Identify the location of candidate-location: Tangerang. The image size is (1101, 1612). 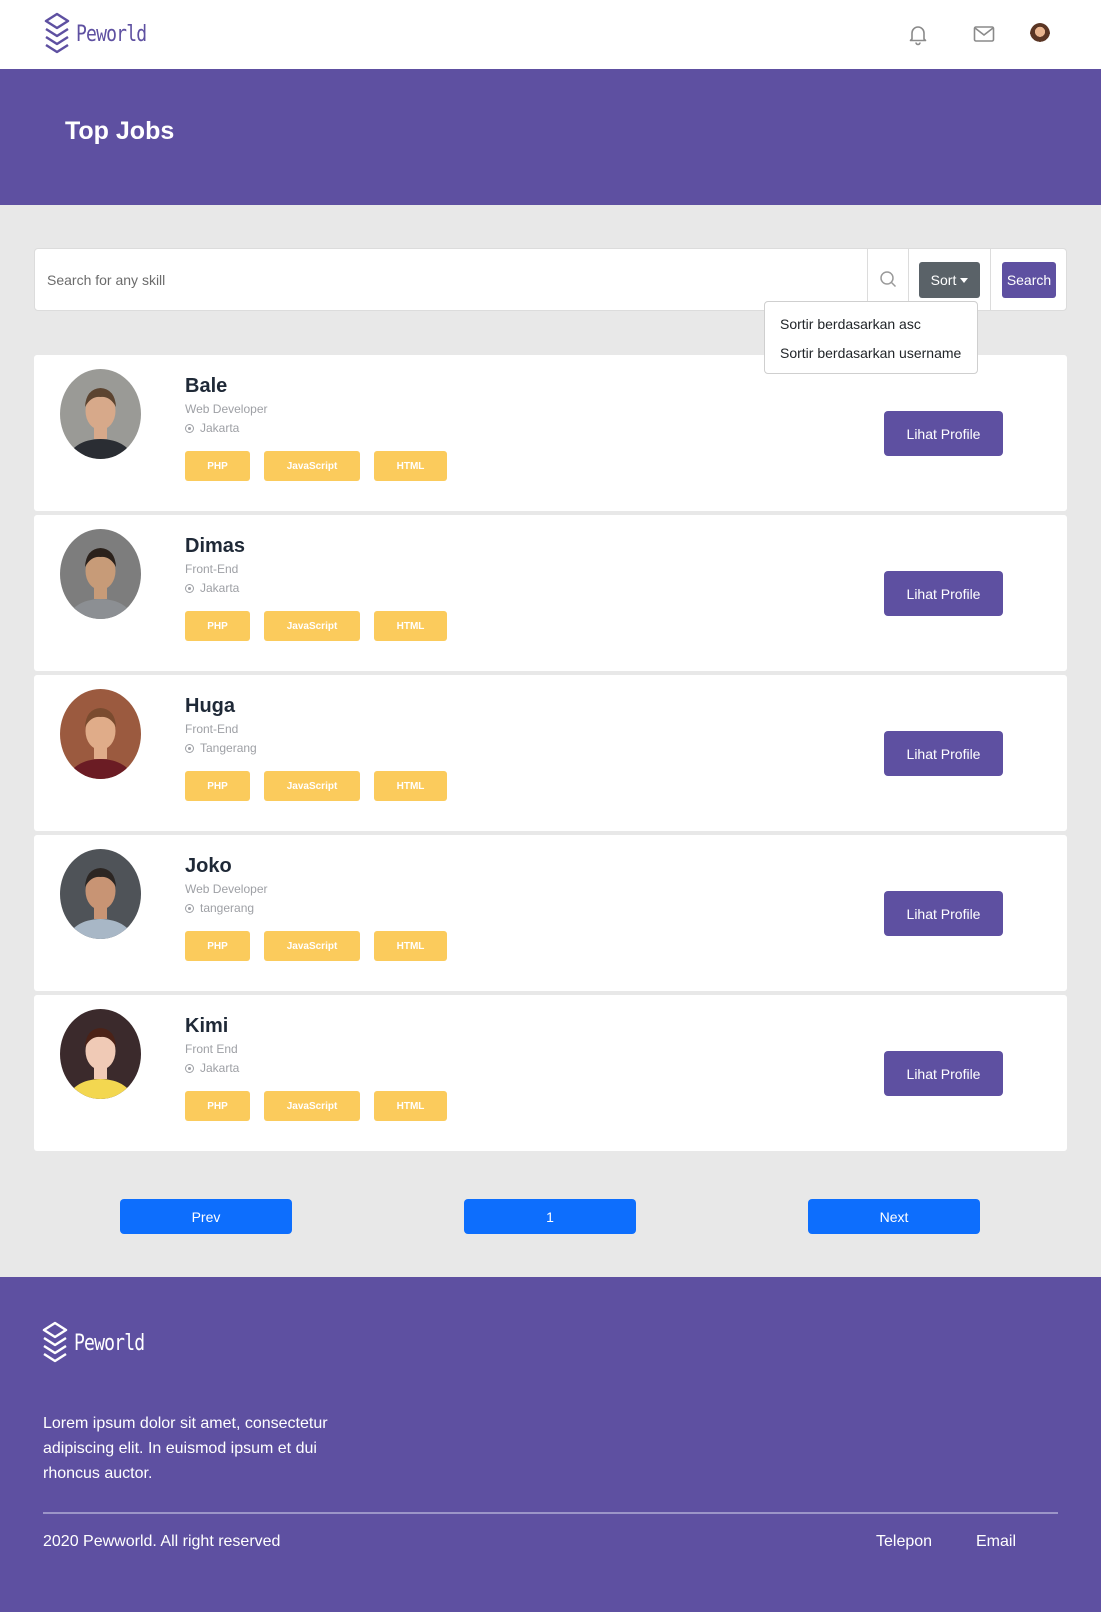
(221, 748).